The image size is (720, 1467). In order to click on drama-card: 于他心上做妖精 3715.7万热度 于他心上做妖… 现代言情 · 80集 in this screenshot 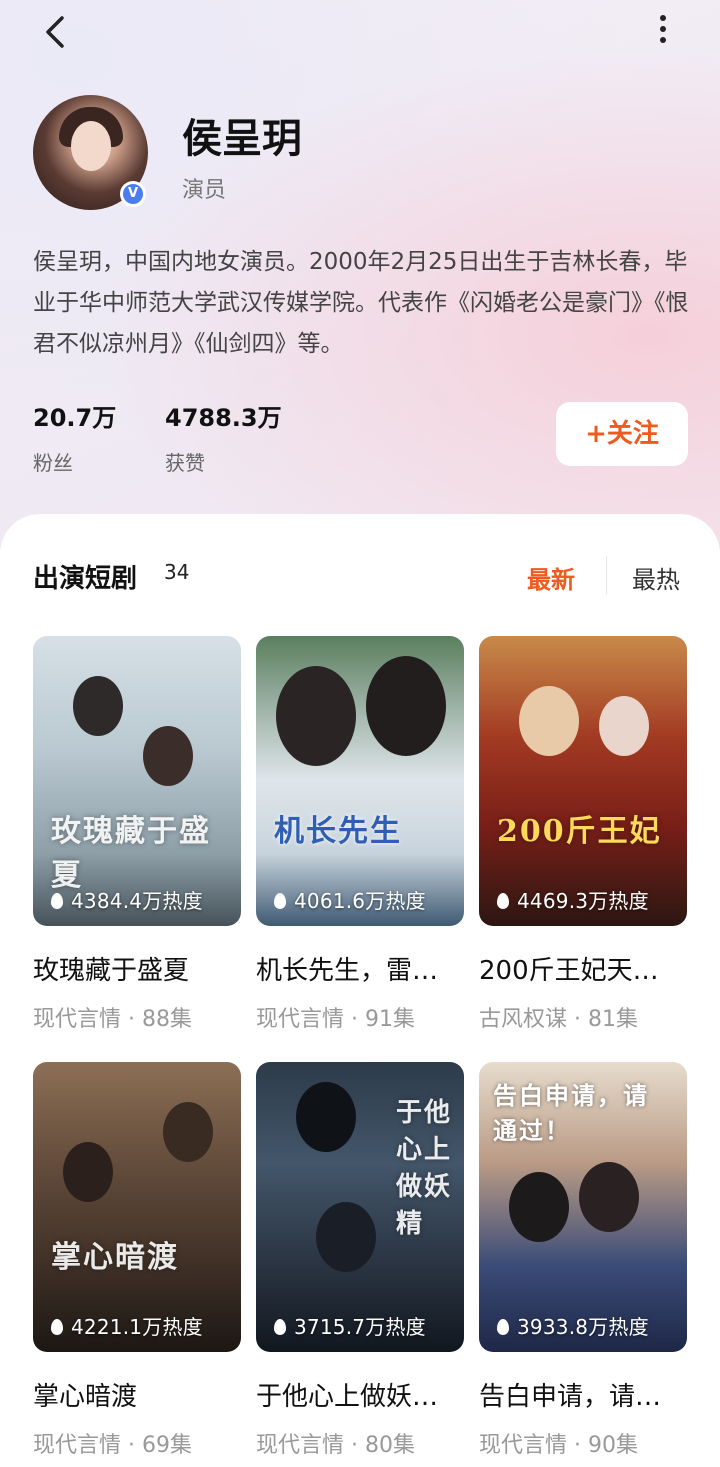, I will do `click(360, 1260)`.